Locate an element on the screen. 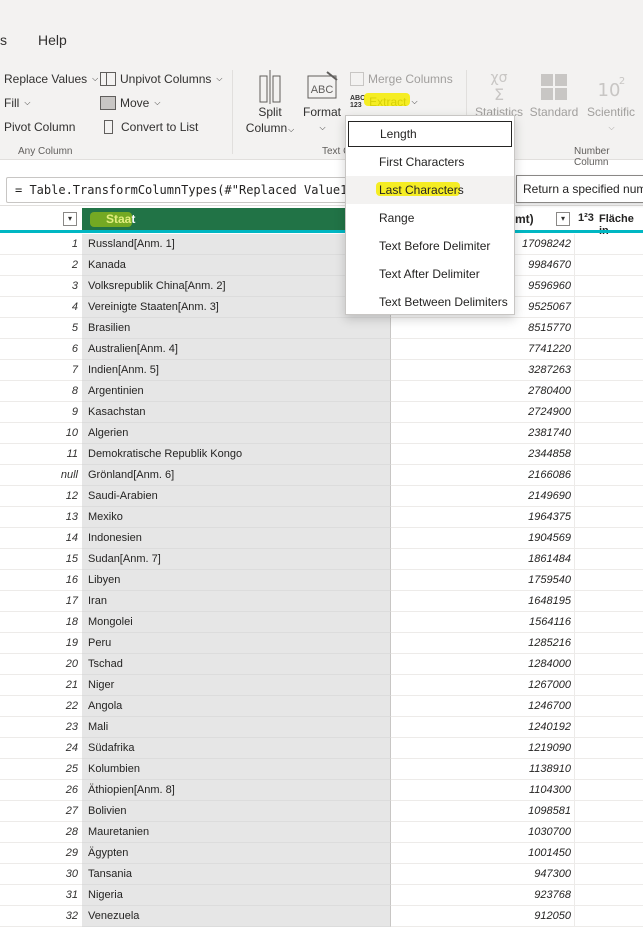 The image size is (643, 929). pivot-column-button: Pivot Column is located at coordinates (39, 127).